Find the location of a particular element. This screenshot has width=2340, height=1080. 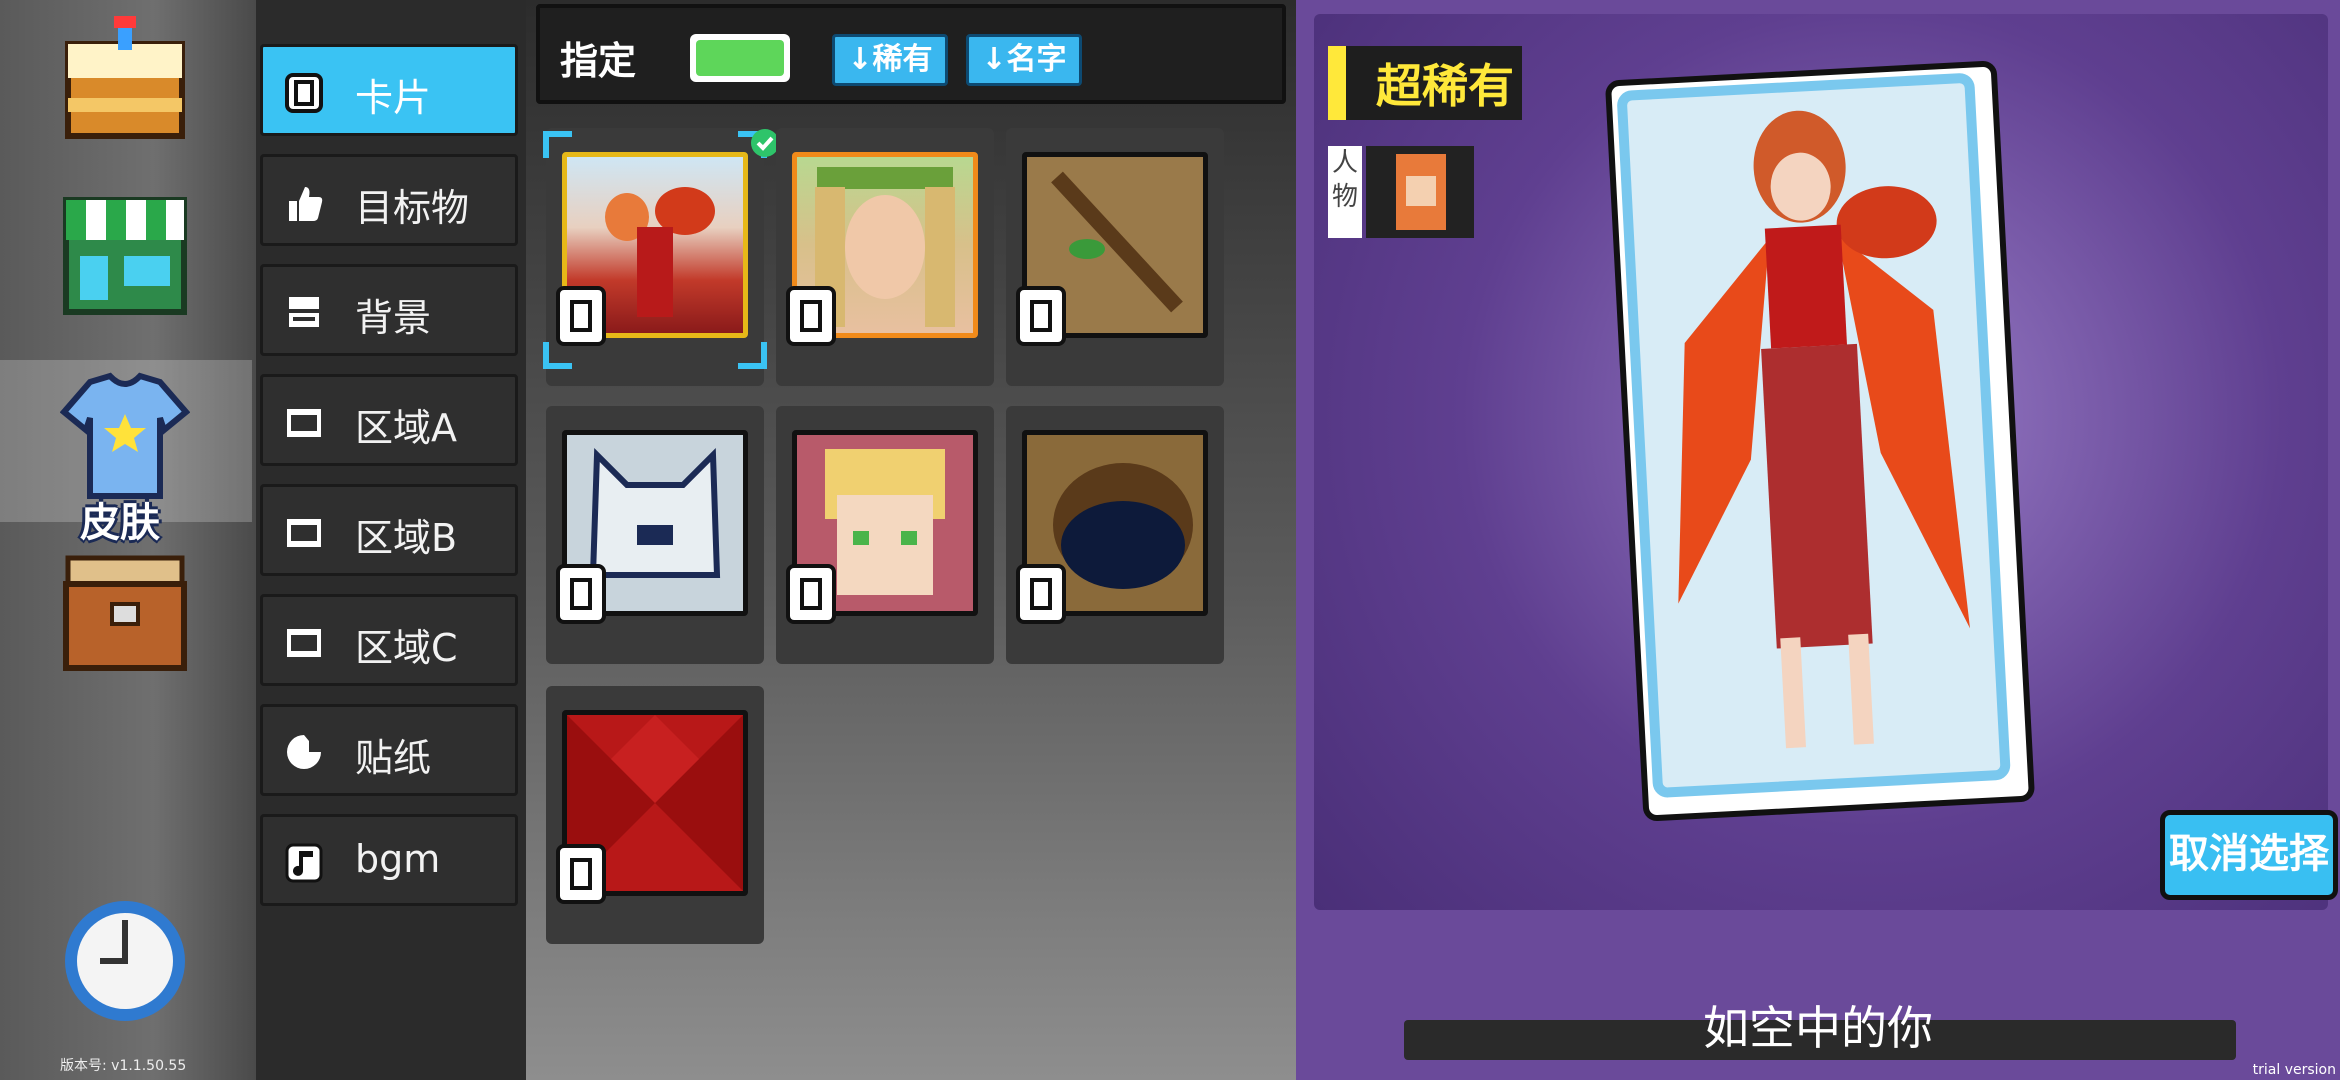

tab-area-c: 区域C is located at coordinates (389, 640).